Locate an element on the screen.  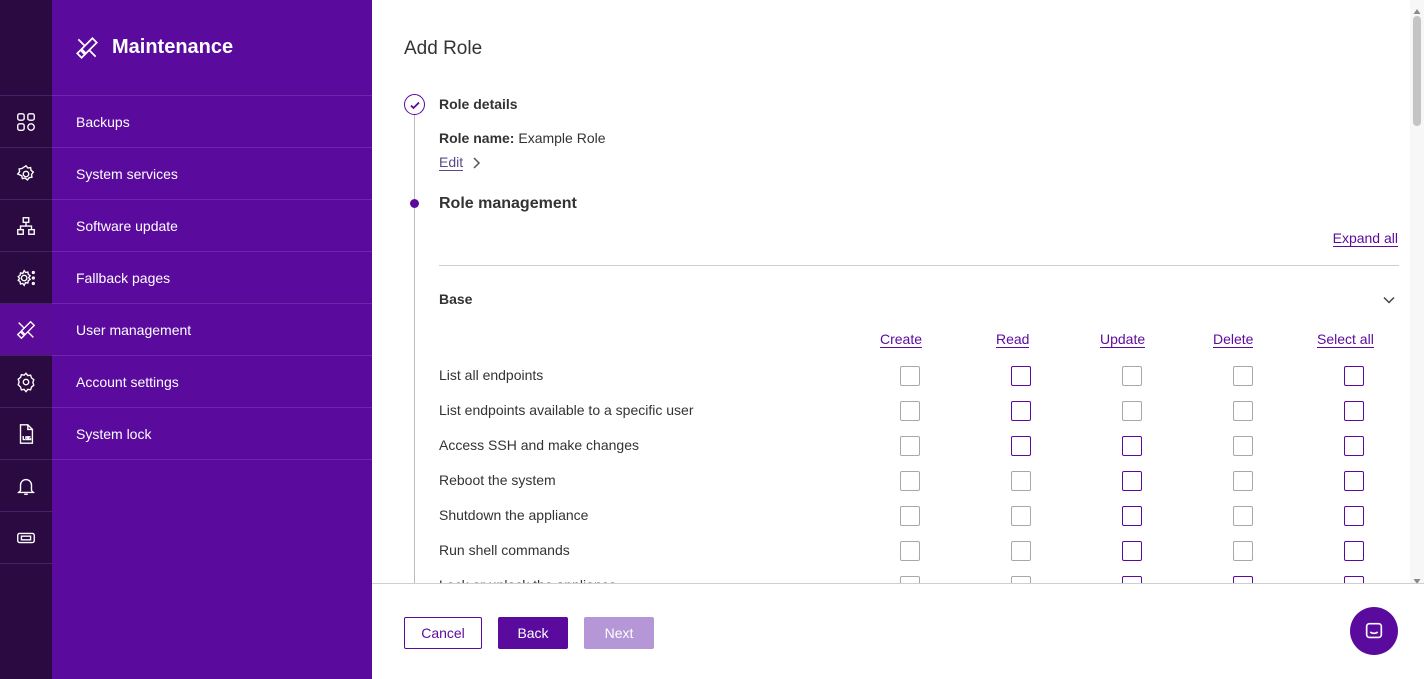
sidebar-item-system-lock: System lock is located at coordinates (212, 434).